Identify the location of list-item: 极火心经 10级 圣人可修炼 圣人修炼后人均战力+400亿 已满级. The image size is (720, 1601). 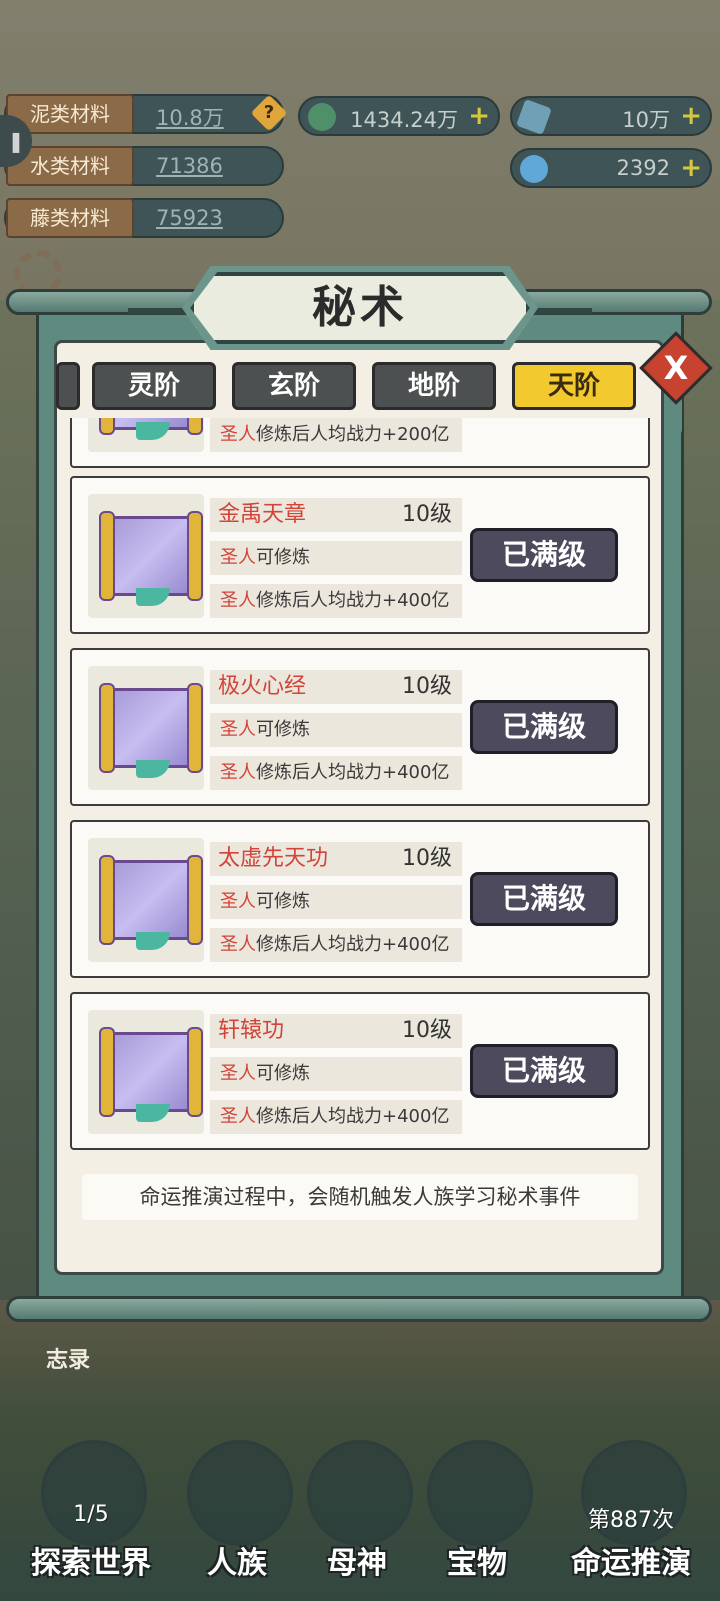
(360, 727).